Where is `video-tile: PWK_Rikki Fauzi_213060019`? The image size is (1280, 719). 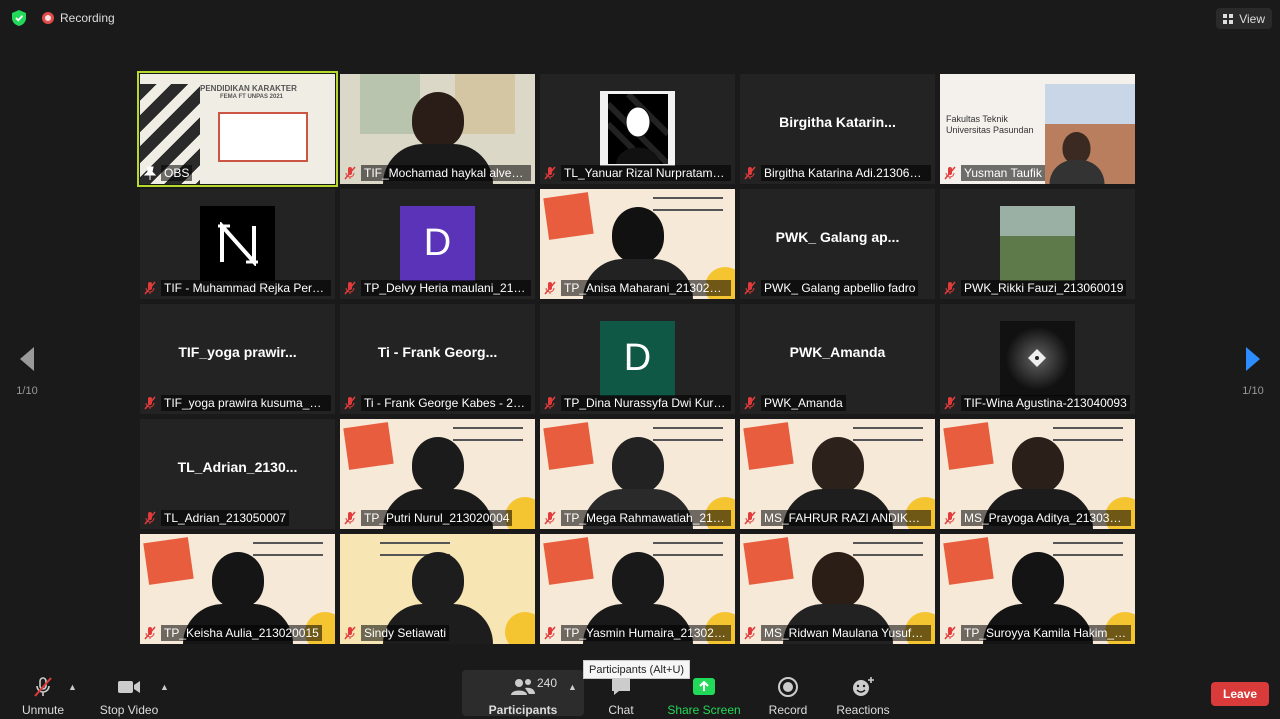 video-tile: PWK_Rikki Fauzi_213060019 is located at coordinates (1037, 244).